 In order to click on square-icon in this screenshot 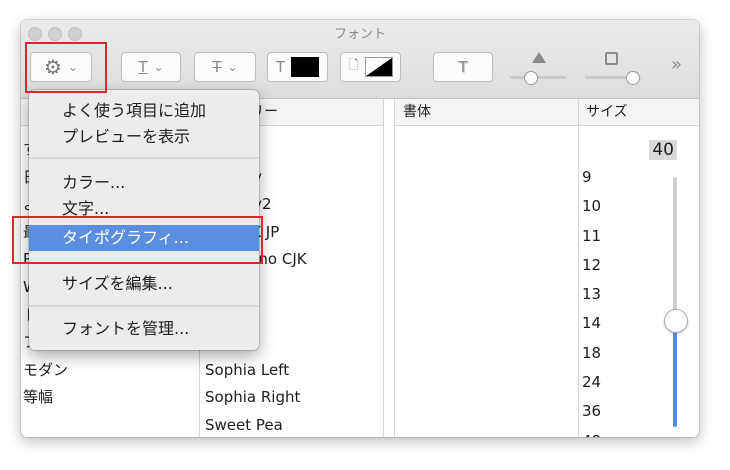, I will do `click(611, 58)`.